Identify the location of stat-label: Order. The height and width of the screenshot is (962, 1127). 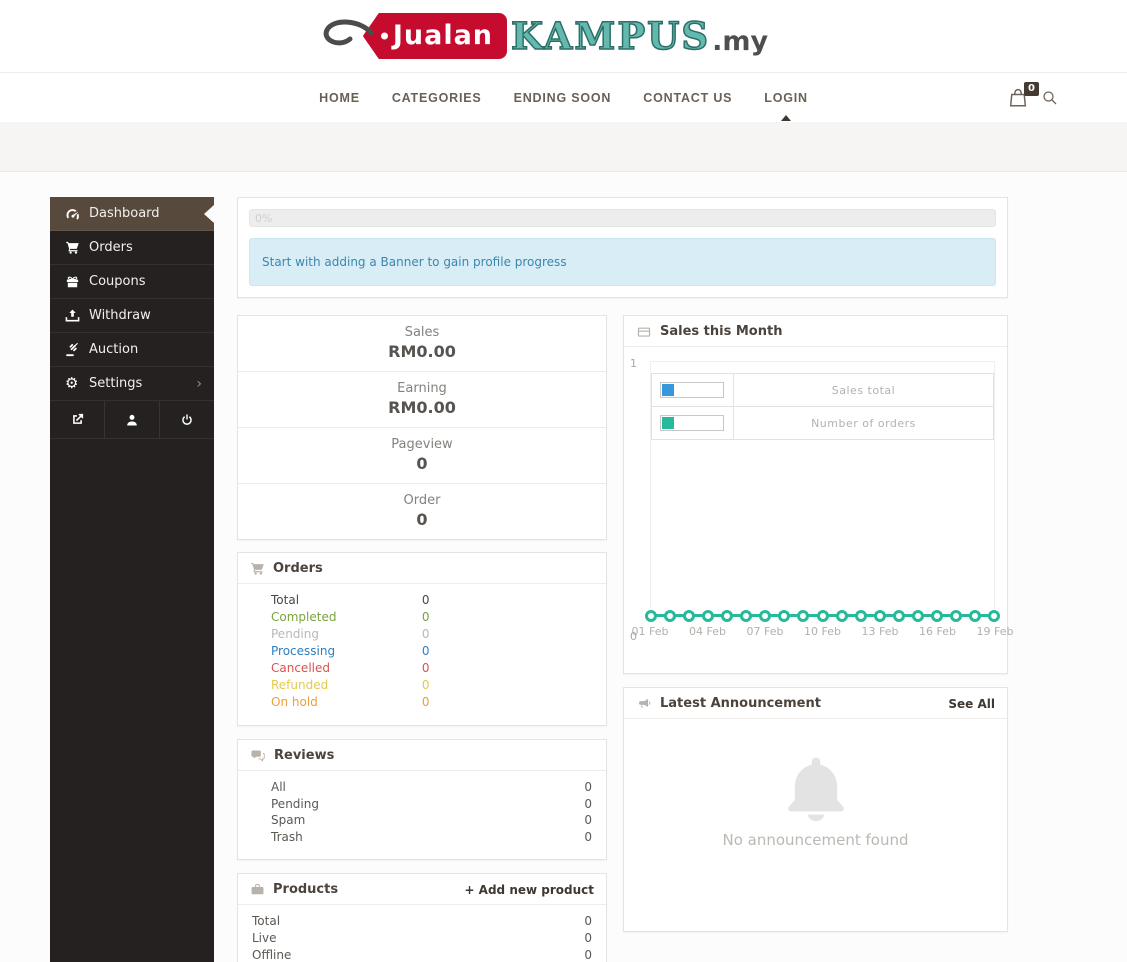
(422, 500).